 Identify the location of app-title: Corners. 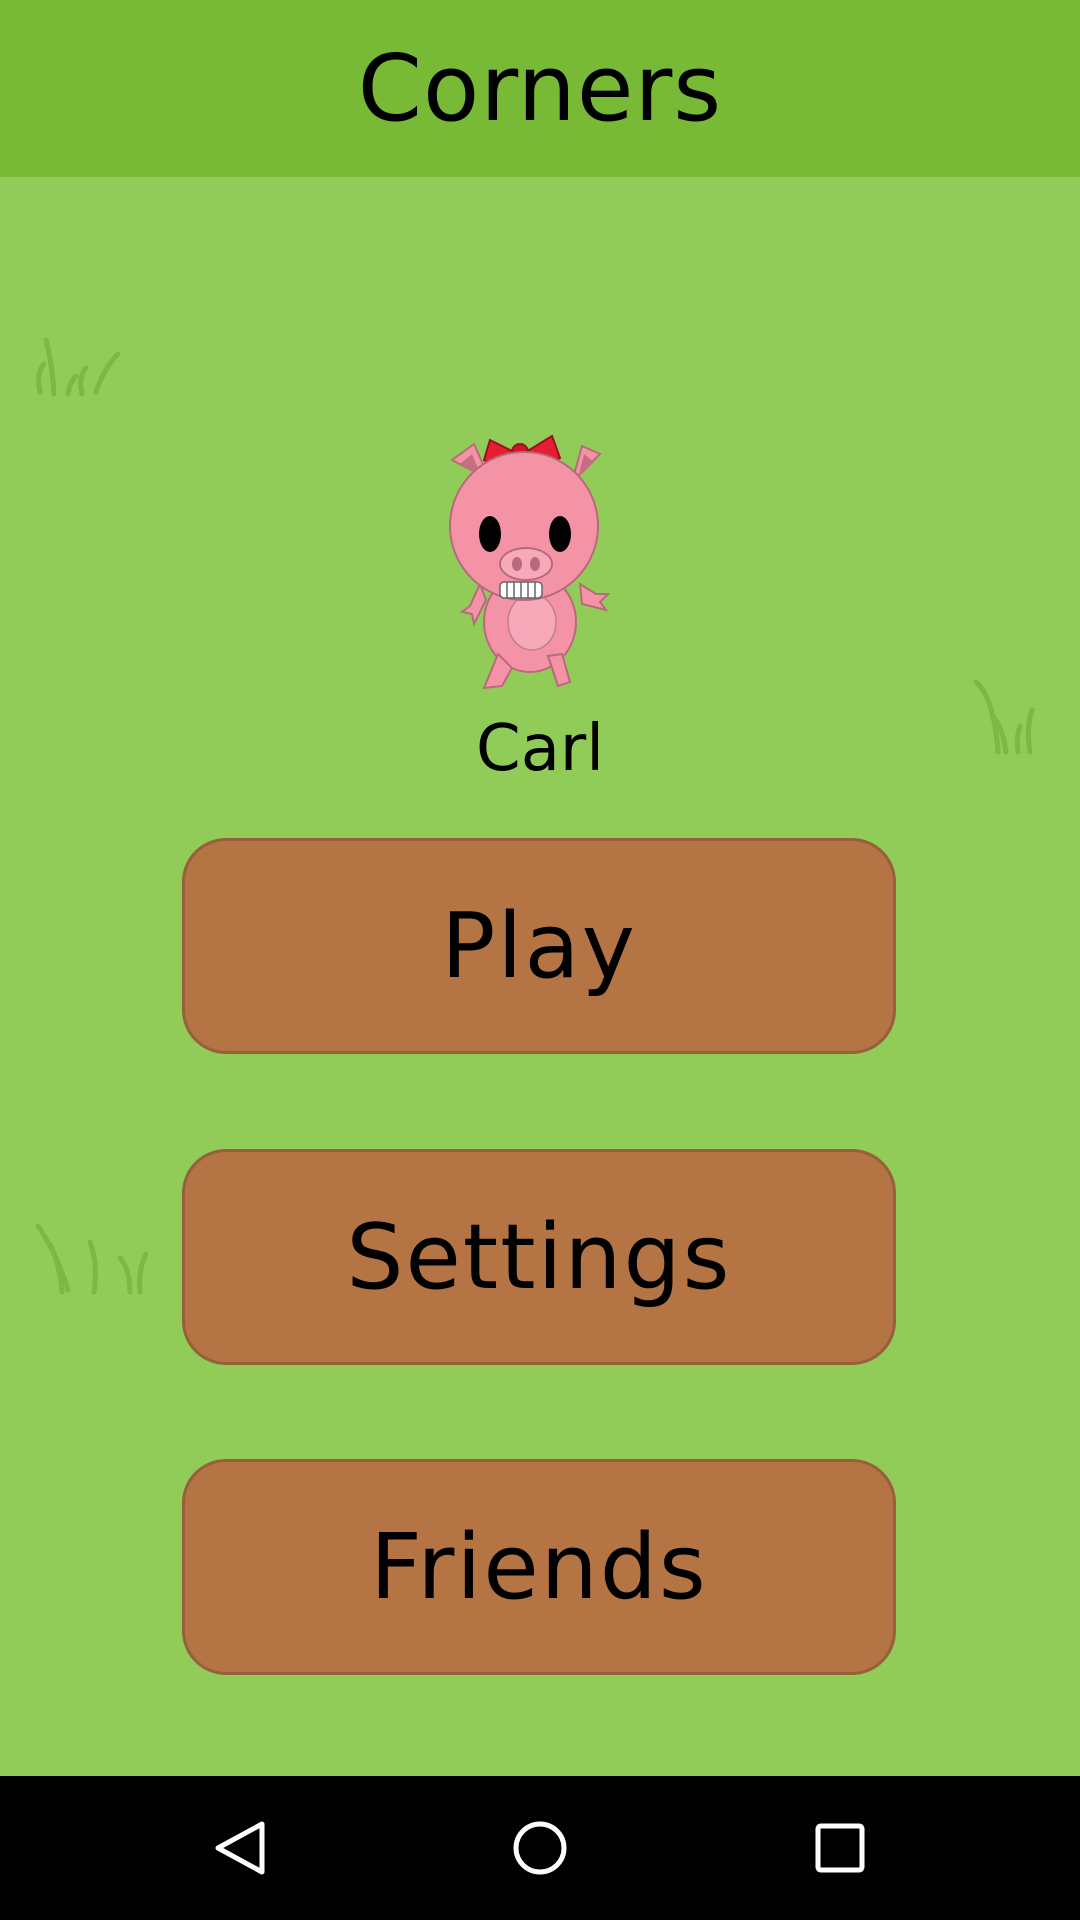
(540, 88).